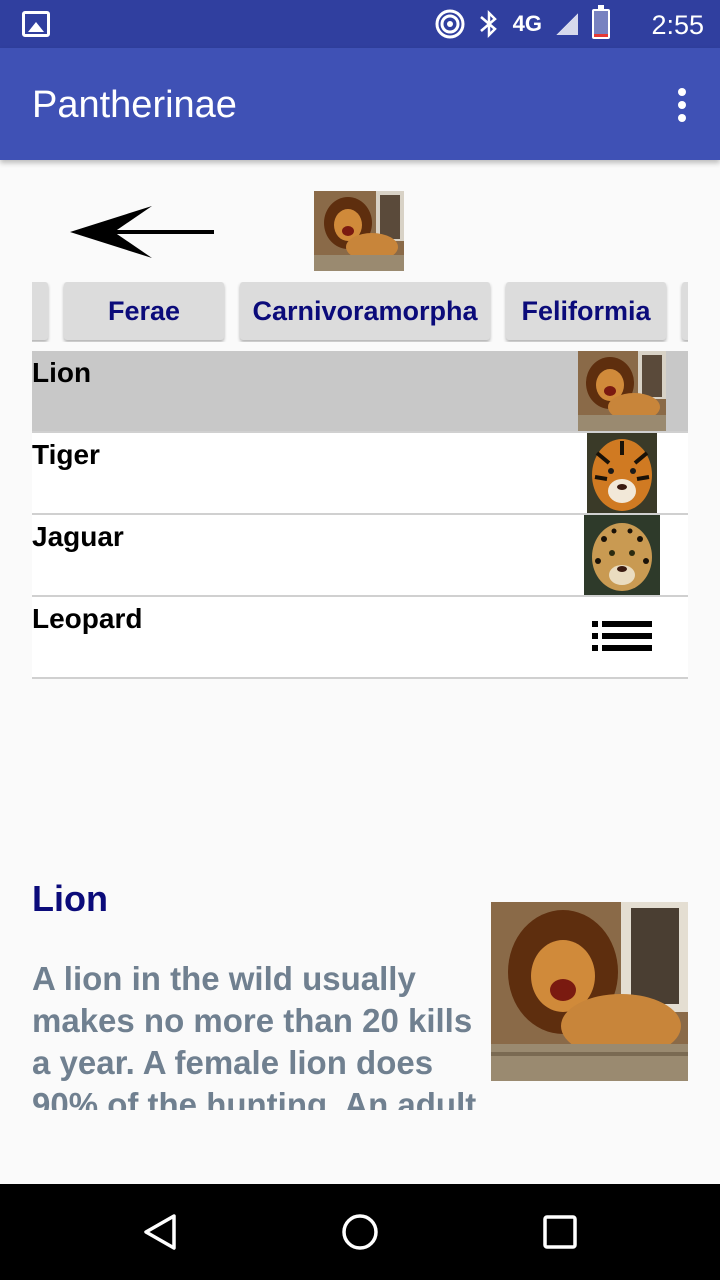  I want to click on list-item-label: Leopard, so click(87, 618).